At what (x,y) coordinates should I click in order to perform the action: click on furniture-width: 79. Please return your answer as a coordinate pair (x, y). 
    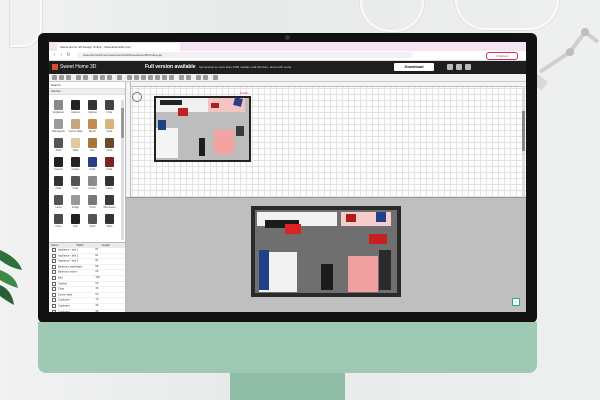
    Looking at the image, I should click on (97, 300).